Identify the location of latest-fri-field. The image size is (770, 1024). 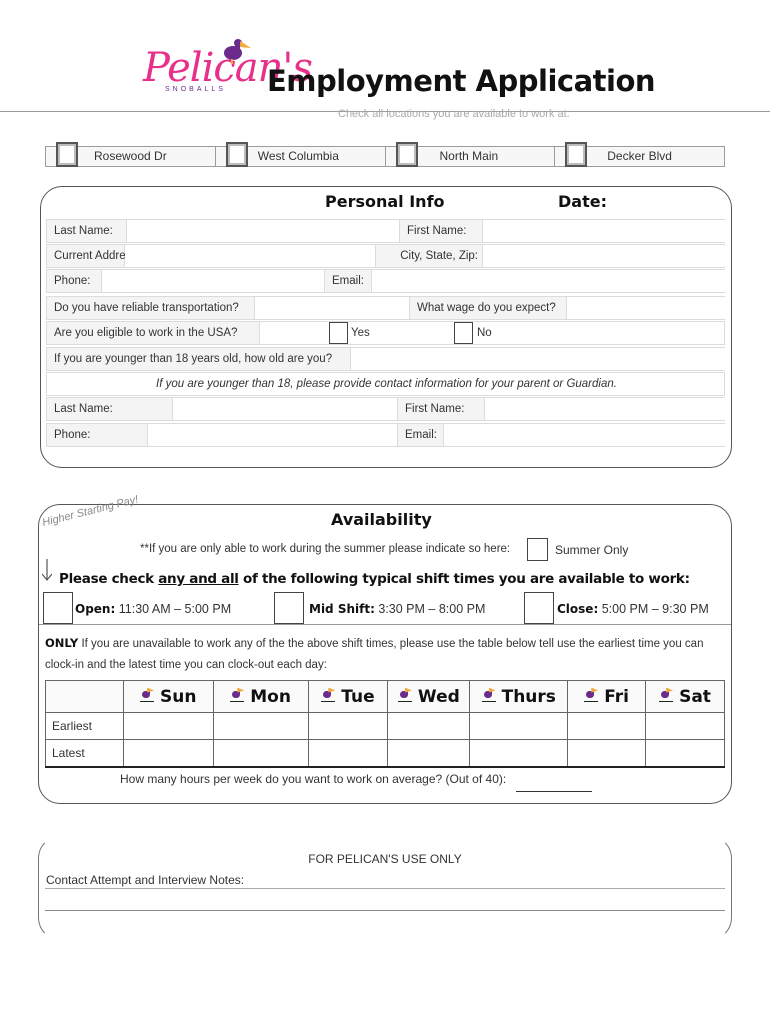
(607, 753).